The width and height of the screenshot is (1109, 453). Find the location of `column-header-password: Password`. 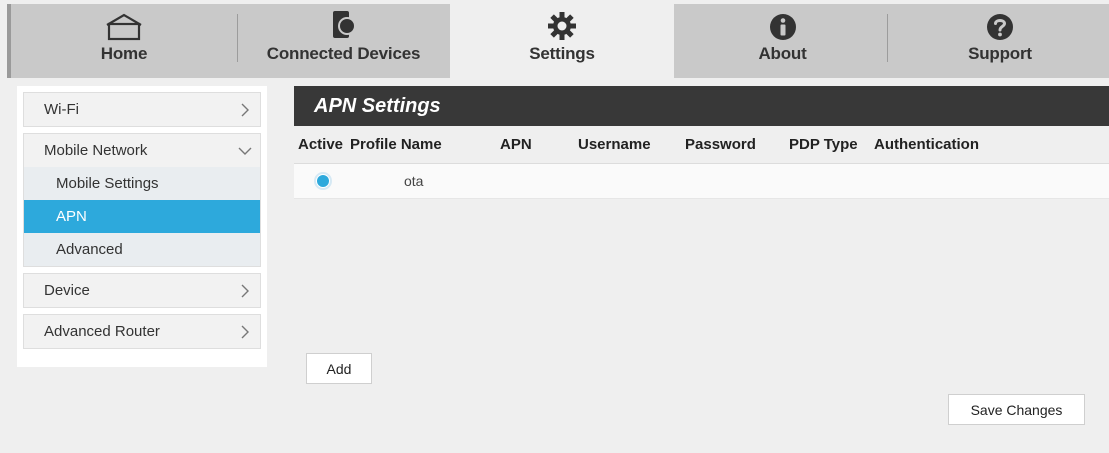

column-header-password: Password is located at coordinates (720, 144).